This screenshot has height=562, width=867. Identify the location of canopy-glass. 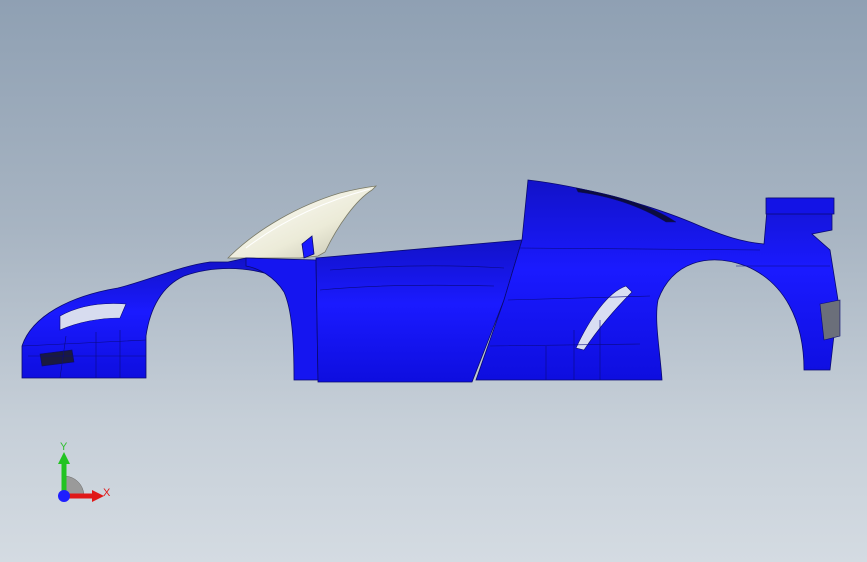
(302, 222).